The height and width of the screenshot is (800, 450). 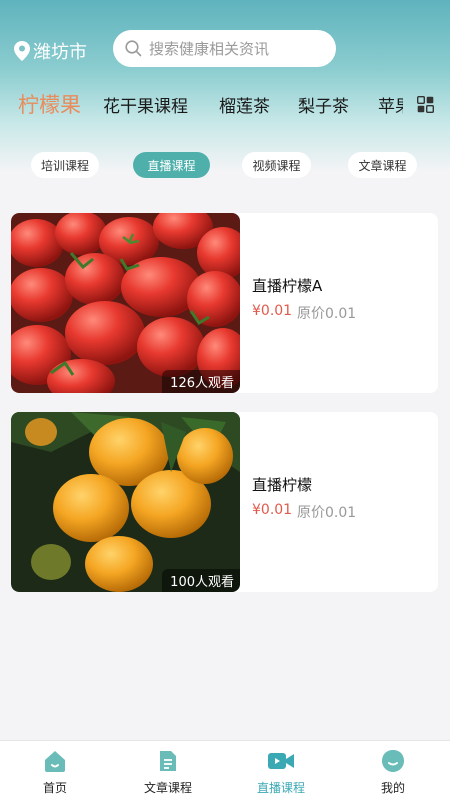 I want to click on course-title: 直播柠檬, so click(x=282, y=485).